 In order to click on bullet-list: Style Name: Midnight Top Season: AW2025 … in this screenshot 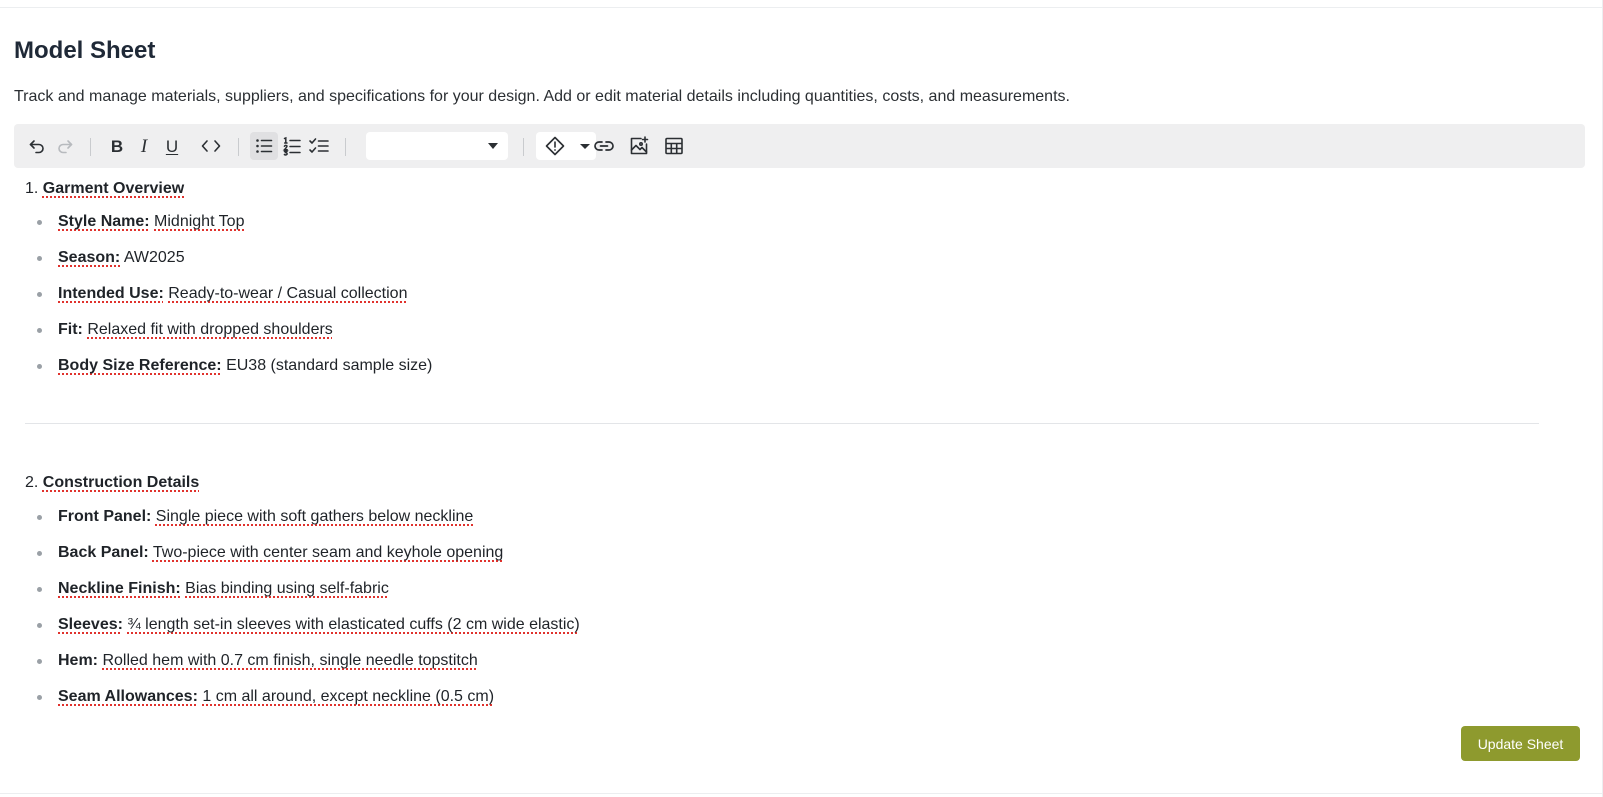, I will do `click(228, 302)`.